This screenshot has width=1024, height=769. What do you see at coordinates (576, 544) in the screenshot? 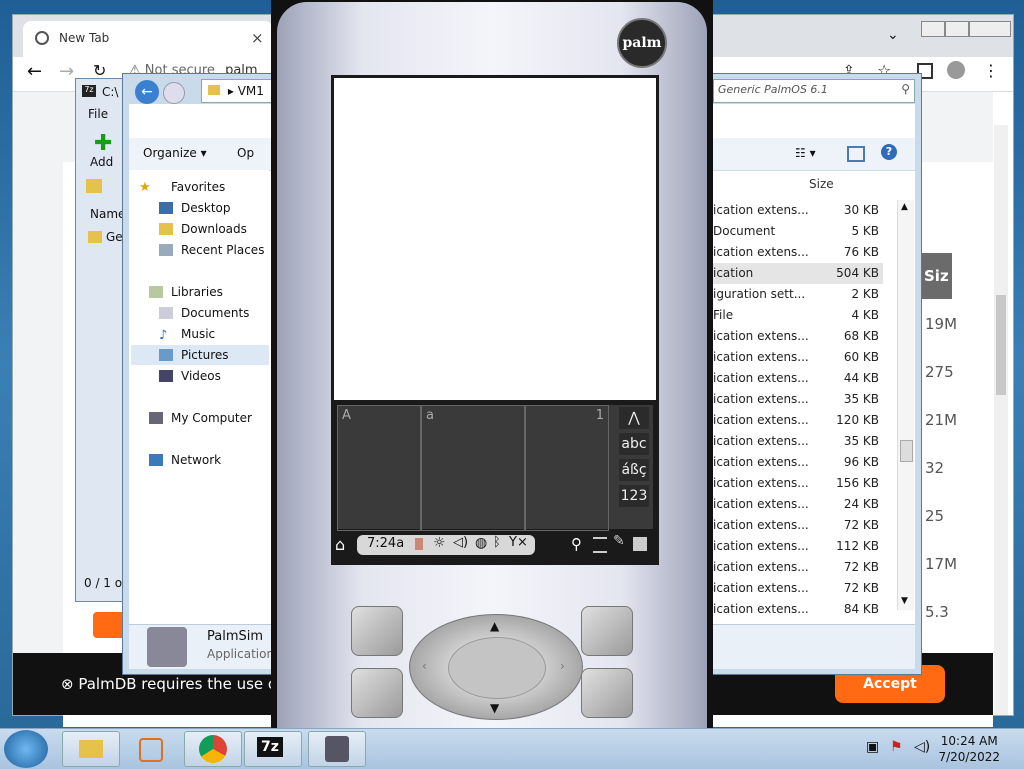
I see `find-icon: ⚲` at bounding box center [576, 544].